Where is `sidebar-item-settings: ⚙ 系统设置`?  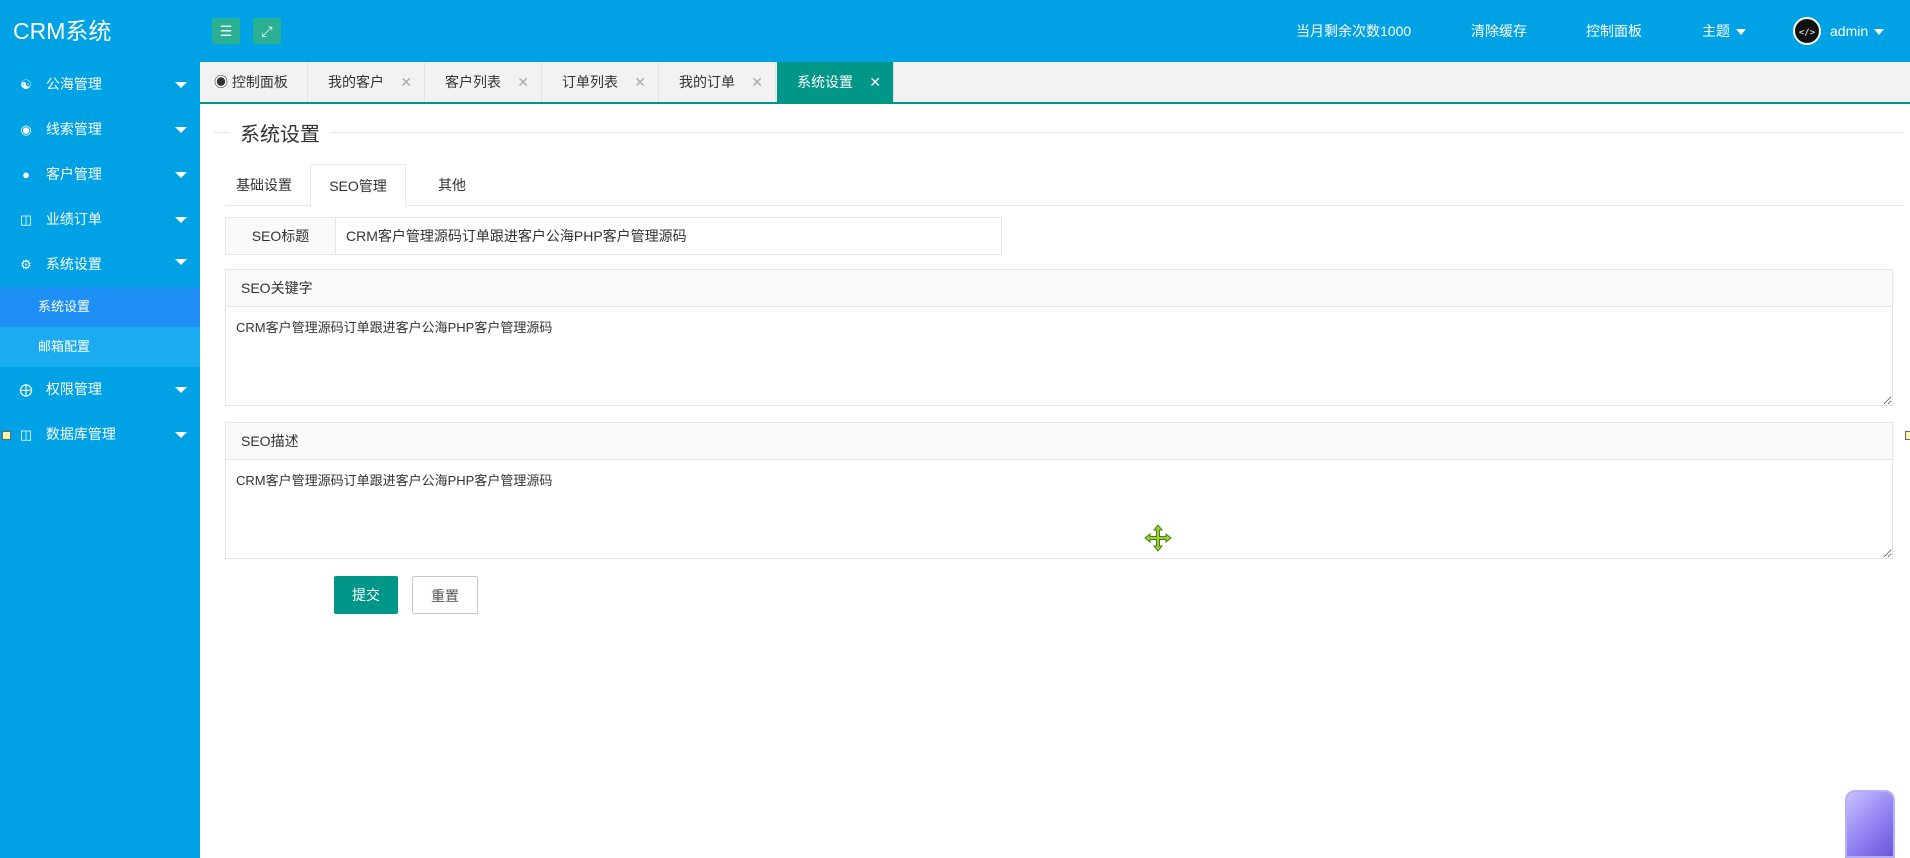 sidebar-item-settings: ⚙ 系统设置 is located at coordinates (100, 264).